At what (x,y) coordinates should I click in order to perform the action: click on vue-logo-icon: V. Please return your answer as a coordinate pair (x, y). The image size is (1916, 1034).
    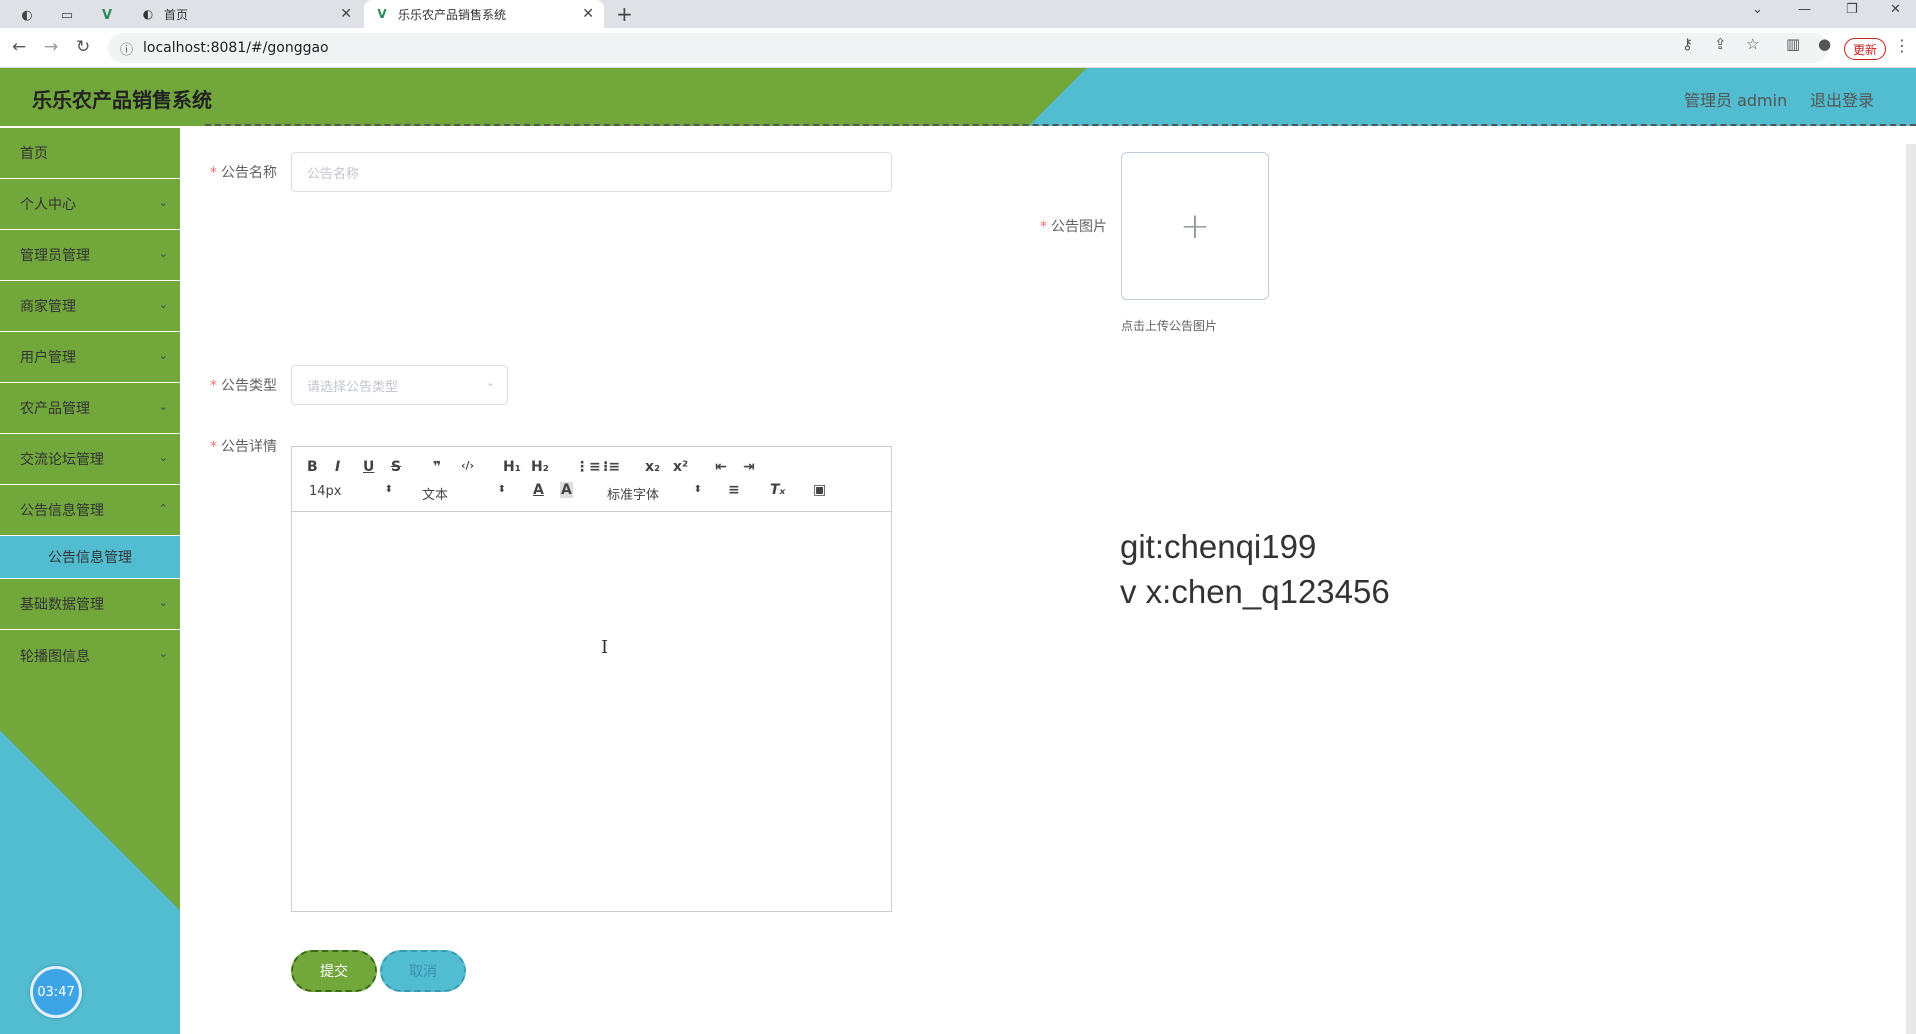
    Looking at the image, I should click on (382, 14).